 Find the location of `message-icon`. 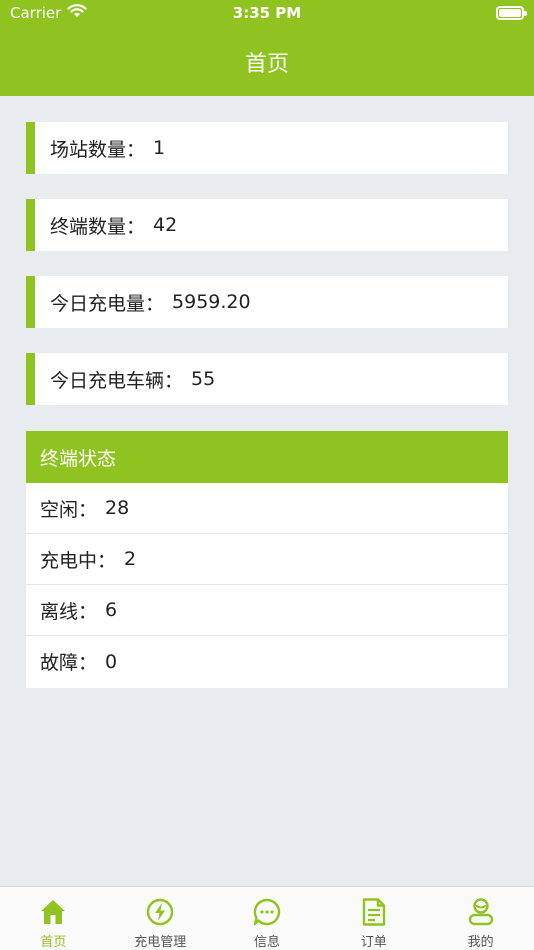

message-icon is located at coordinates (267, 912).